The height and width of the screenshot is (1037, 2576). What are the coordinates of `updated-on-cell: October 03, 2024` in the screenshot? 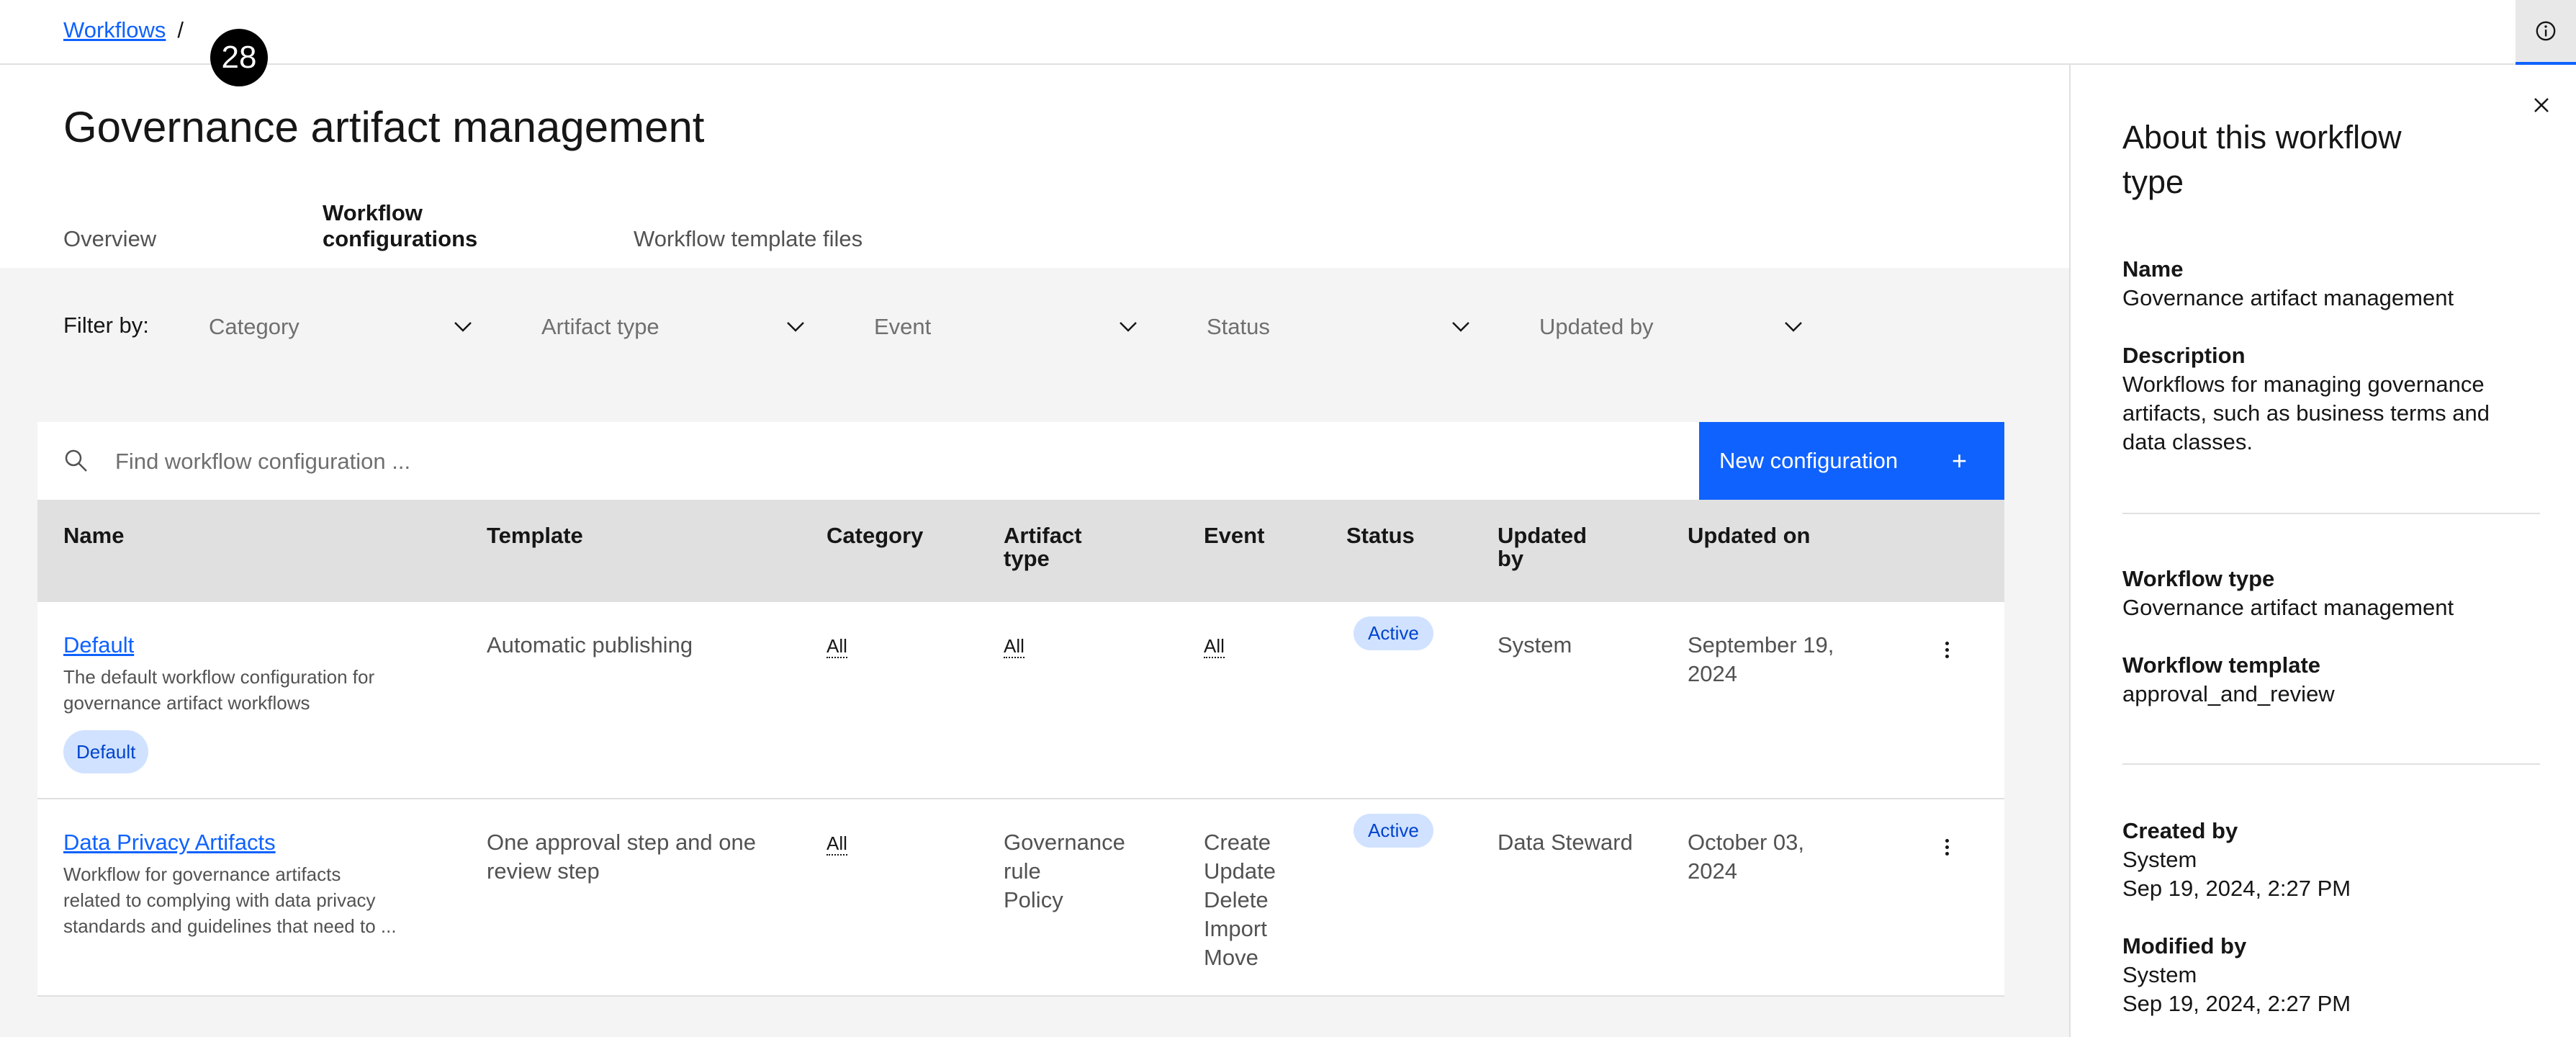 It's located at (1746, 857).